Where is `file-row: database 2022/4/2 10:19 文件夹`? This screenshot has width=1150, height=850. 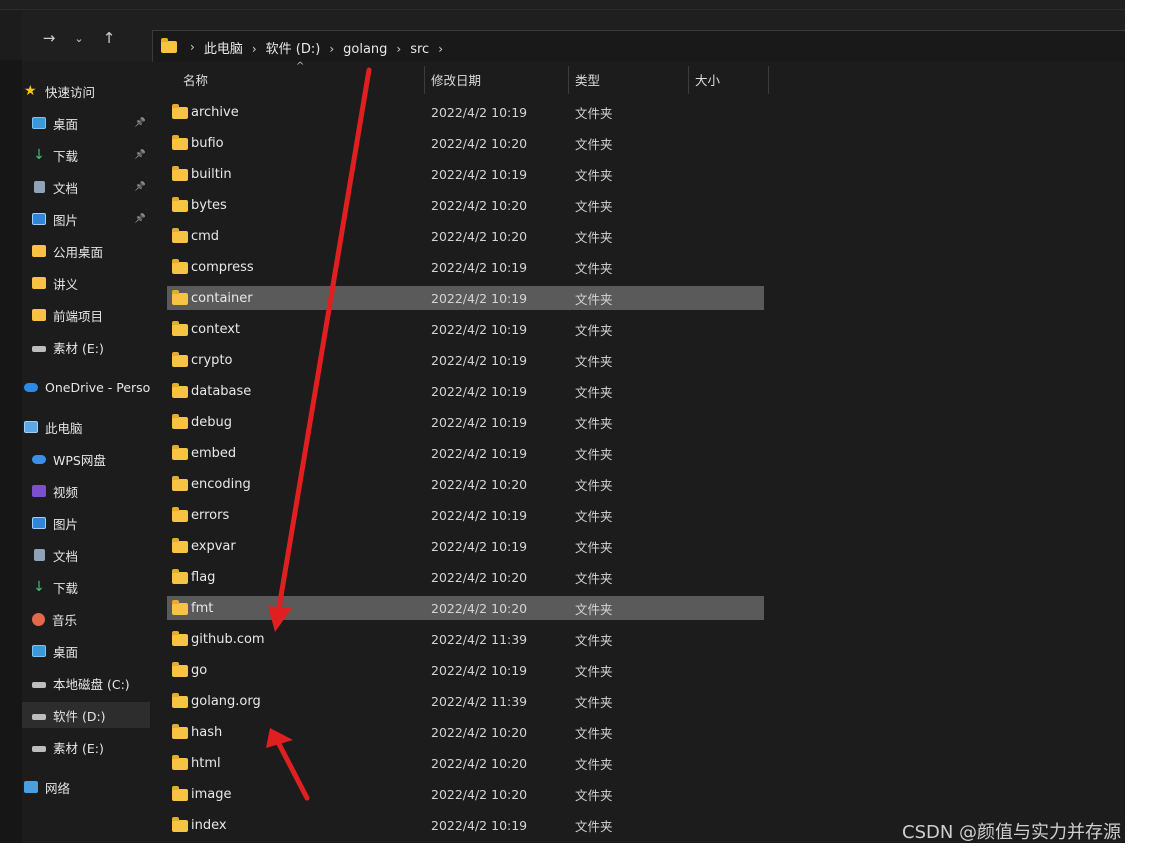 file-row: database 2022/4/2 10:19 文件夹 is located at coordinates (465, 391).